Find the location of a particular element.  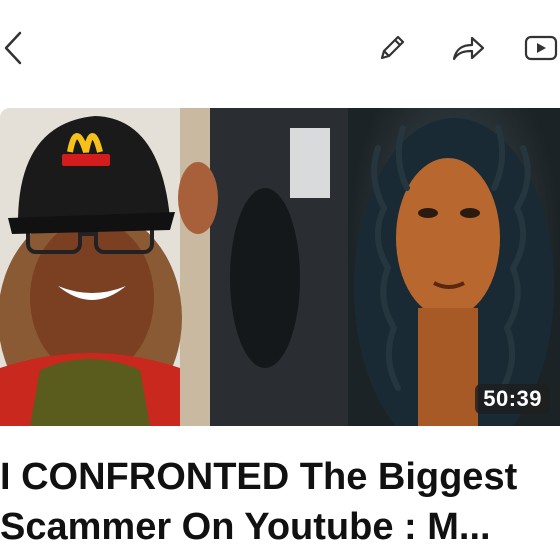

back-button is located at coordinates (14, 48).